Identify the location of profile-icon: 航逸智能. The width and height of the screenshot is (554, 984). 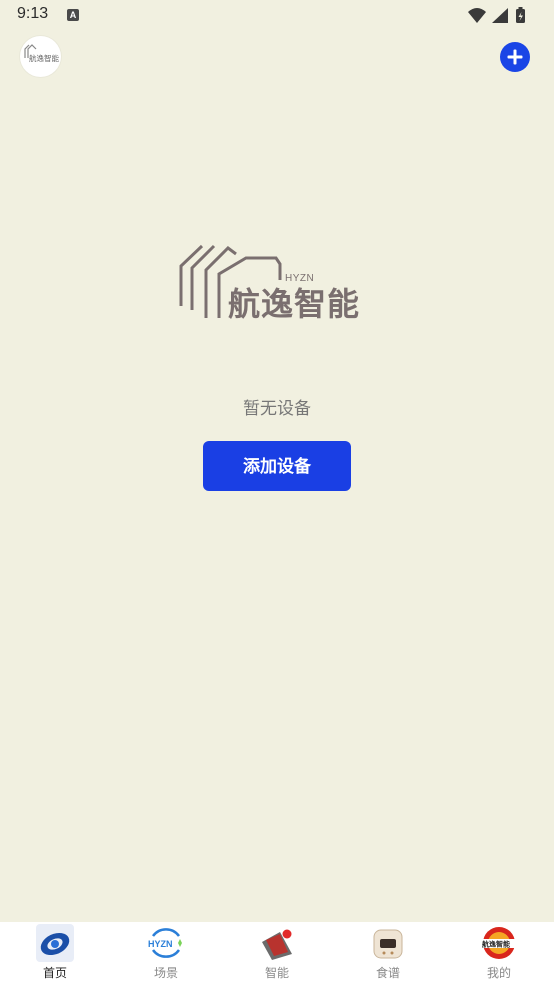
(499, 943).